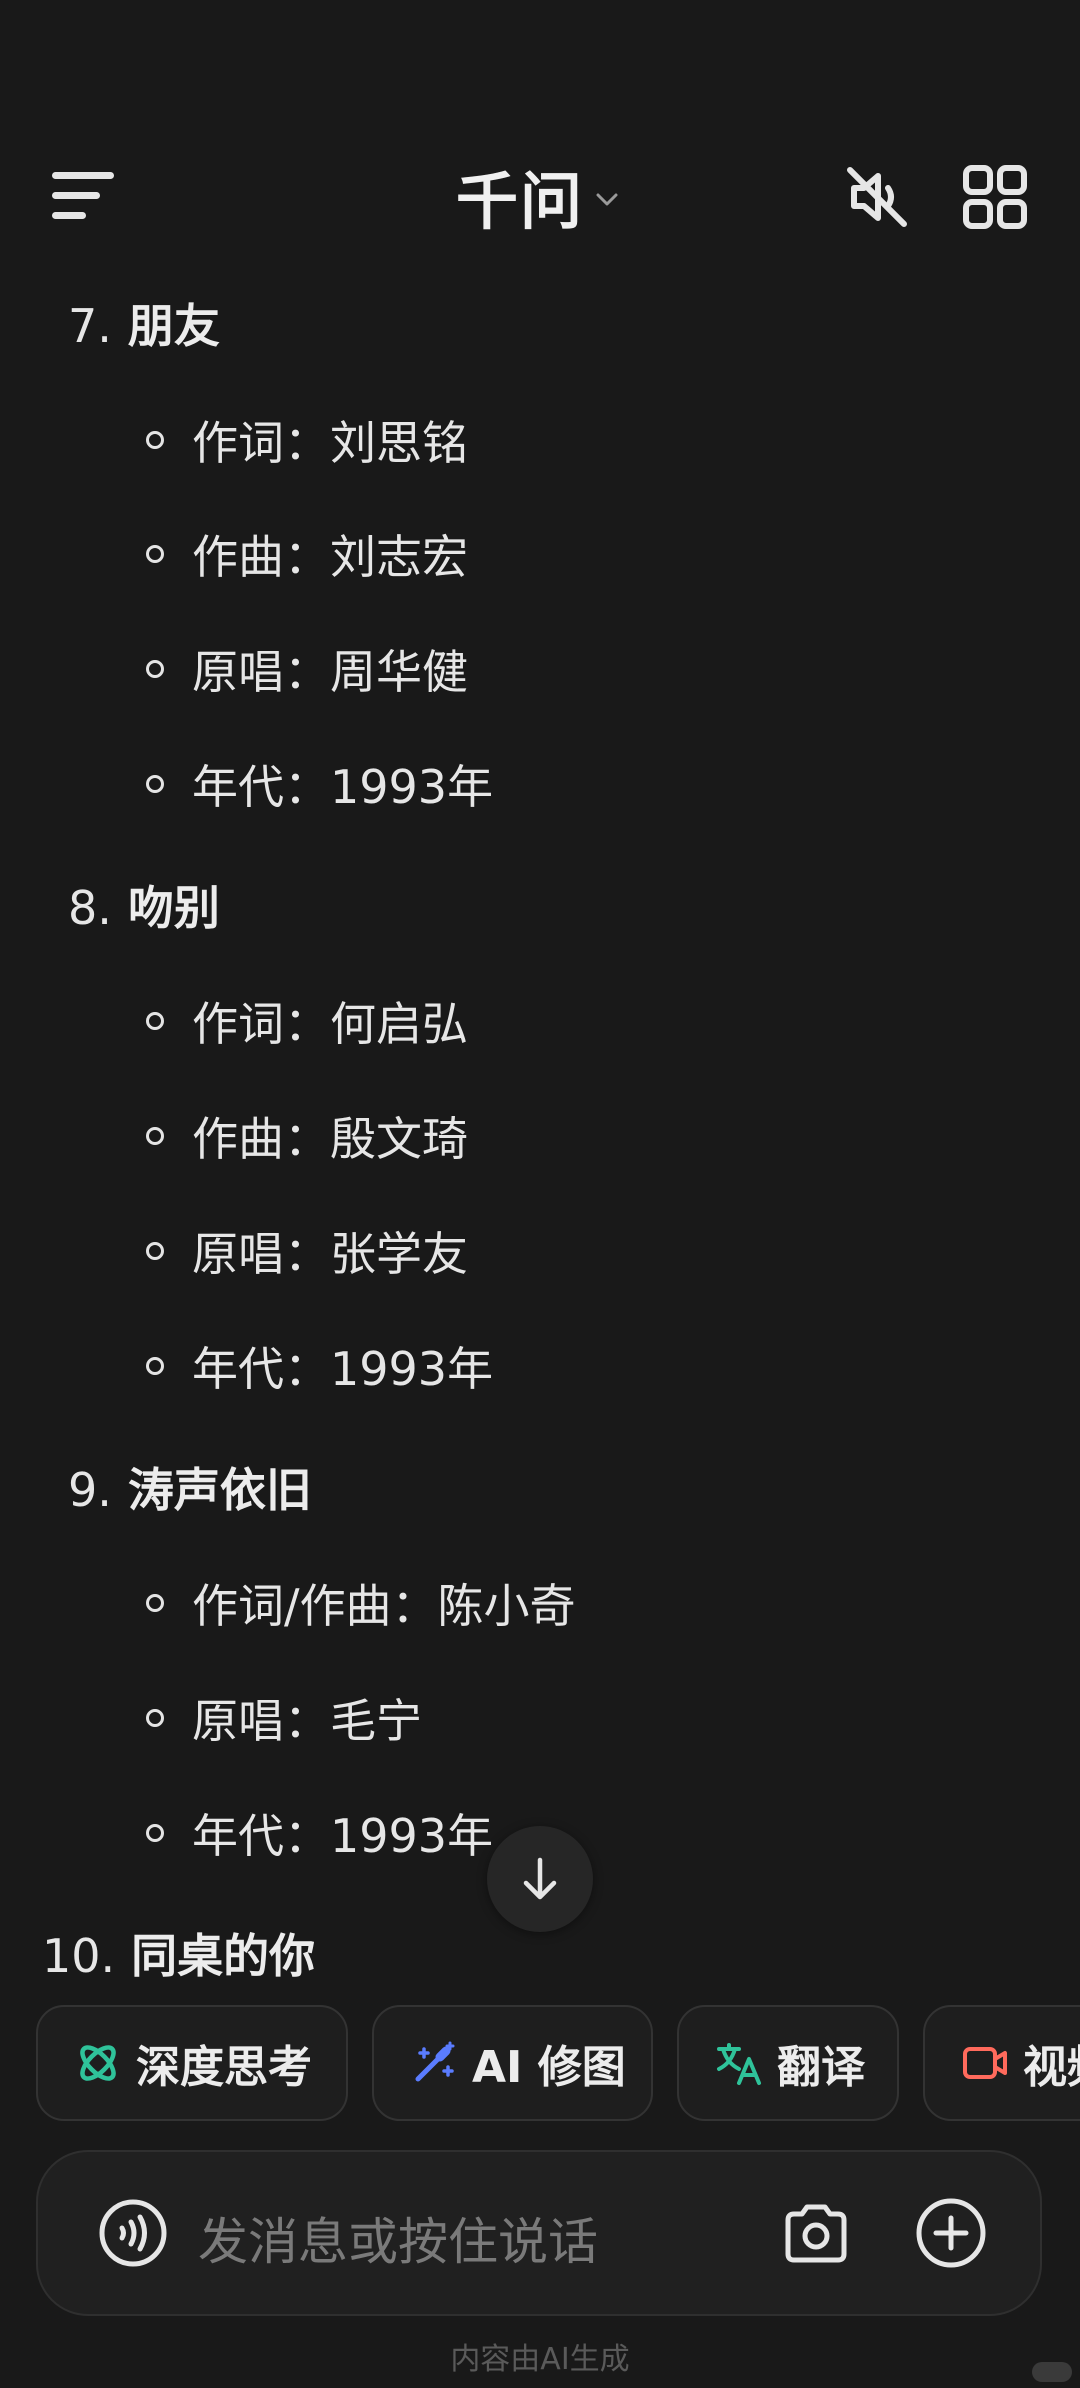 This screenshot has width=1080, height=2388. I want to click on chip-video-call: 视频, so click(1001, 2063).